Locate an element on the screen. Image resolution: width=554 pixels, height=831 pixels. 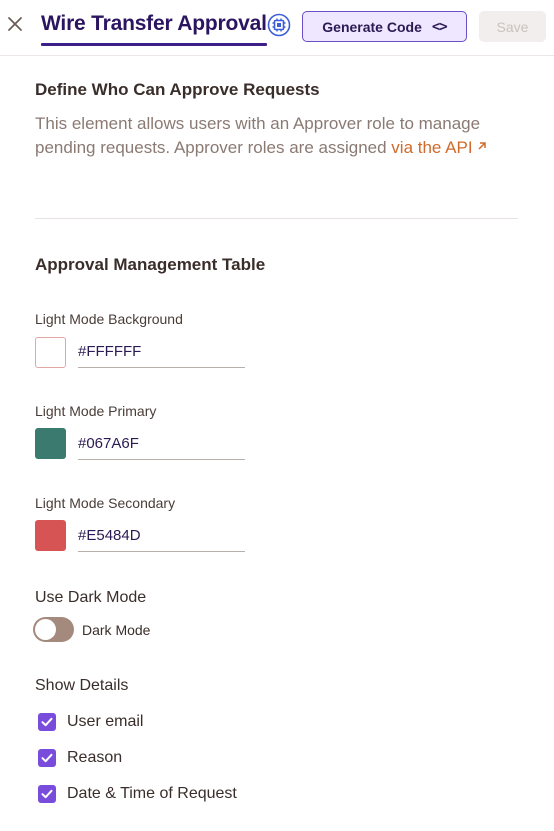
generate-code-button: Generate Code <> is located at coordinates (384, 26).